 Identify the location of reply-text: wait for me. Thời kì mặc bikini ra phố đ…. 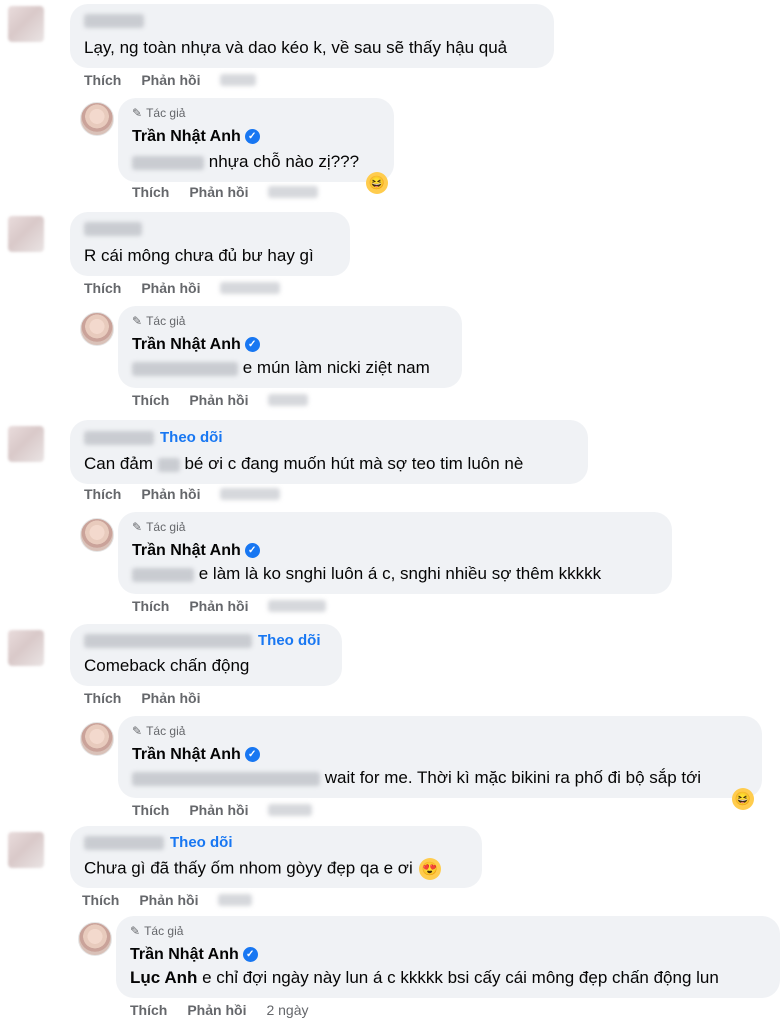
(416, 778).